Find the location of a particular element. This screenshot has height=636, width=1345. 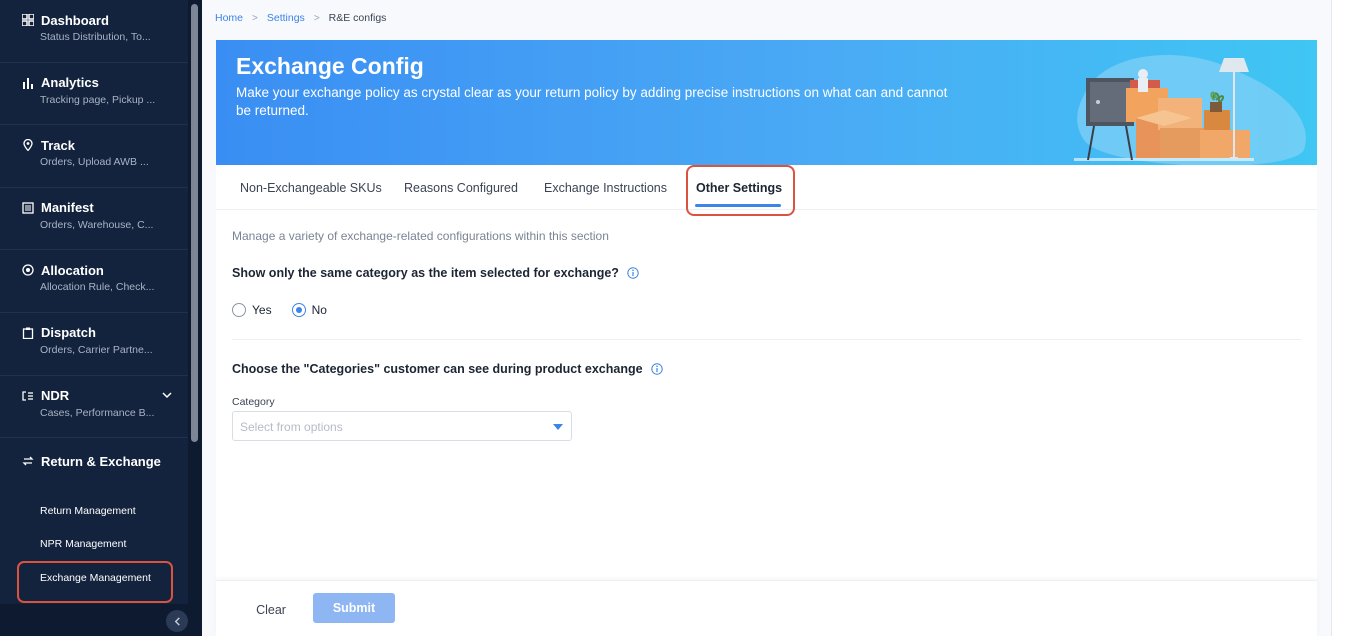

grid-icon is located at coordinates (27, 20).